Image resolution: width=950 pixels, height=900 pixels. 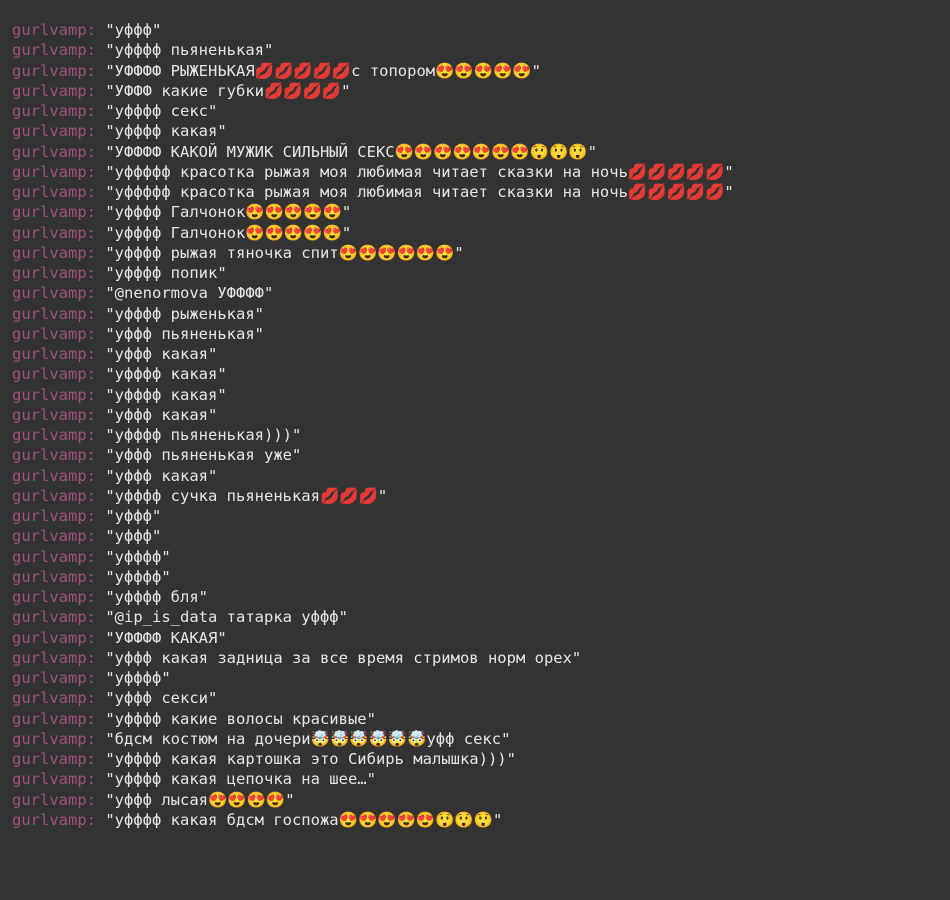 I want to click on log-message: "уффф лысая😍😍😍😍", so click(x=200, y=799).